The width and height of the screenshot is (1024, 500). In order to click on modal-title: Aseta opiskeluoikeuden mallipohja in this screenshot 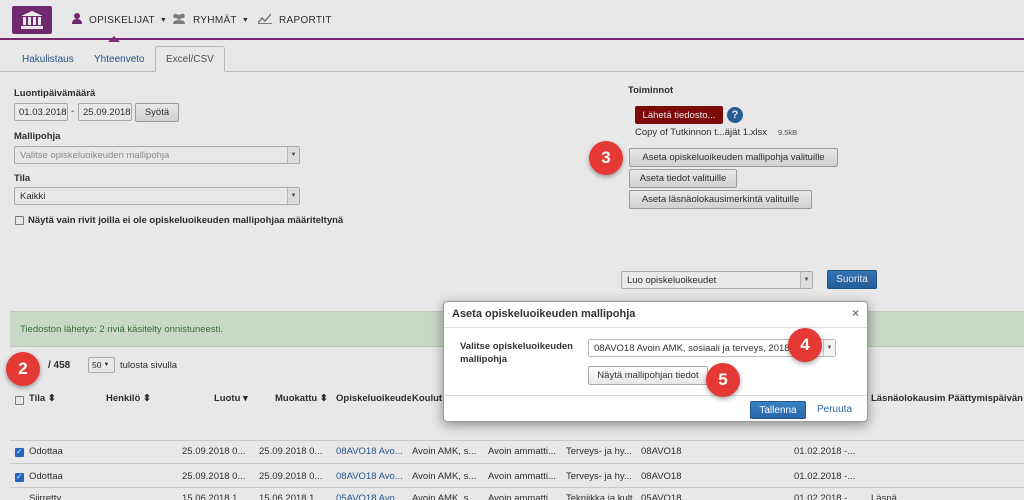, I will do `click(655, 315)`.